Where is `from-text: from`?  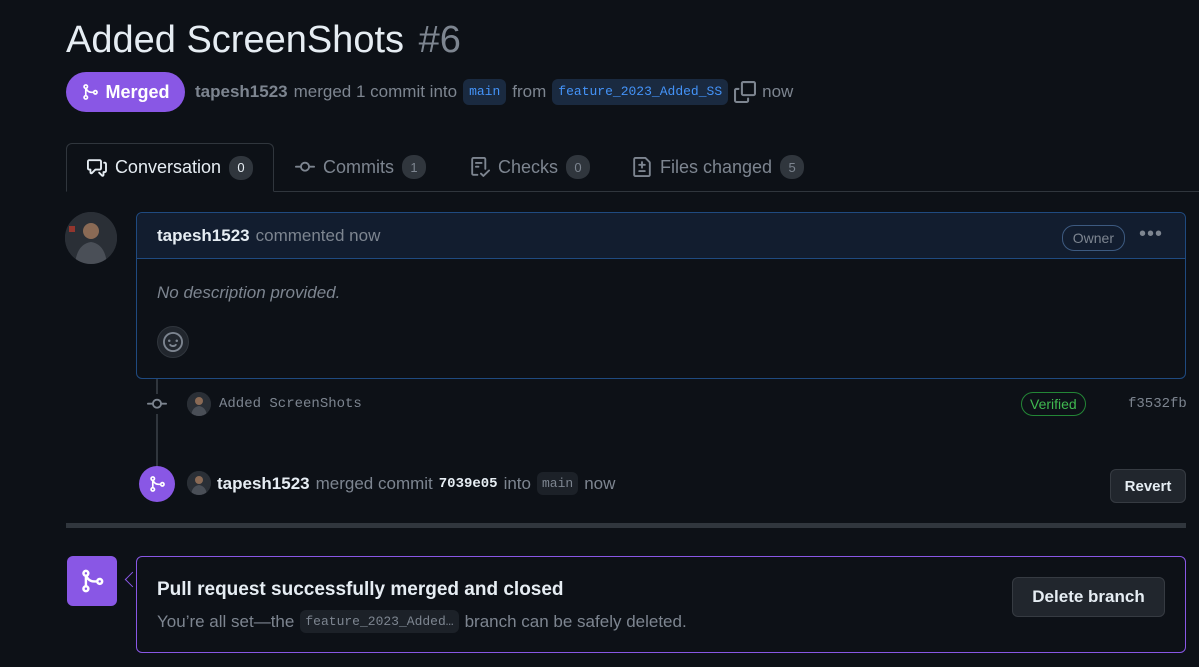
from-text: from is located at coordinates (529, 91).